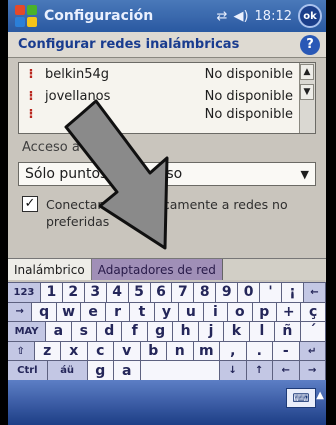 This screenshot has width=336, height=425. Describe the element at coordinates (307, 92) in the screenshot. I see `scroll-down-icon: ▼` at that location.